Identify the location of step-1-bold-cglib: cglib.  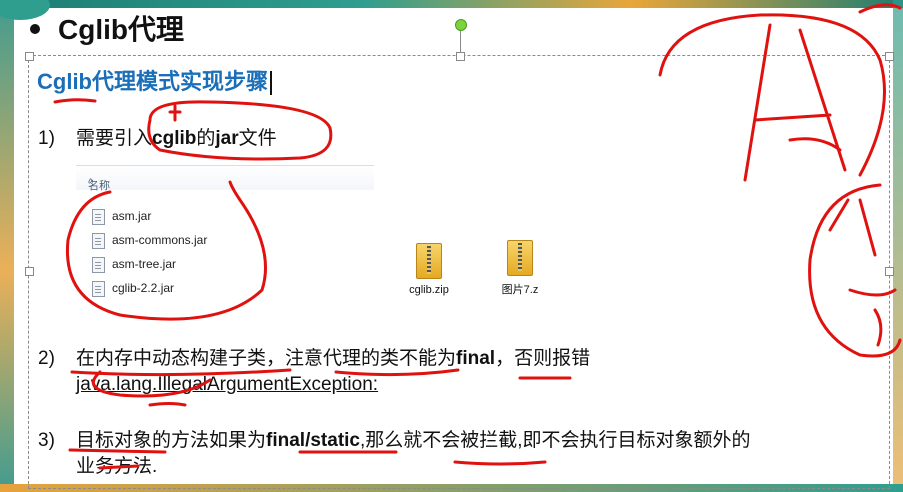
(174, 138).